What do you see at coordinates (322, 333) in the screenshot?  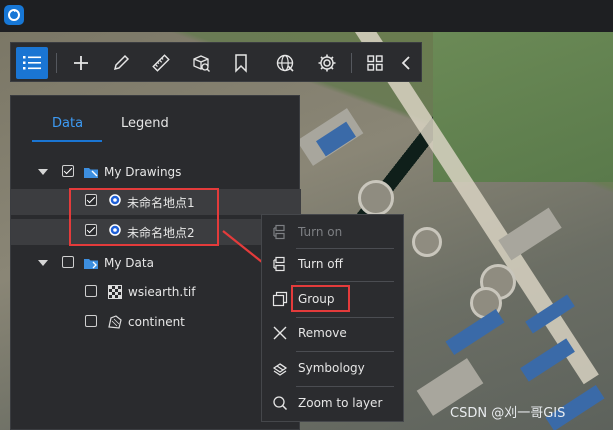 I see `menu-item-label: Remove` at bounding box center [322, 333].